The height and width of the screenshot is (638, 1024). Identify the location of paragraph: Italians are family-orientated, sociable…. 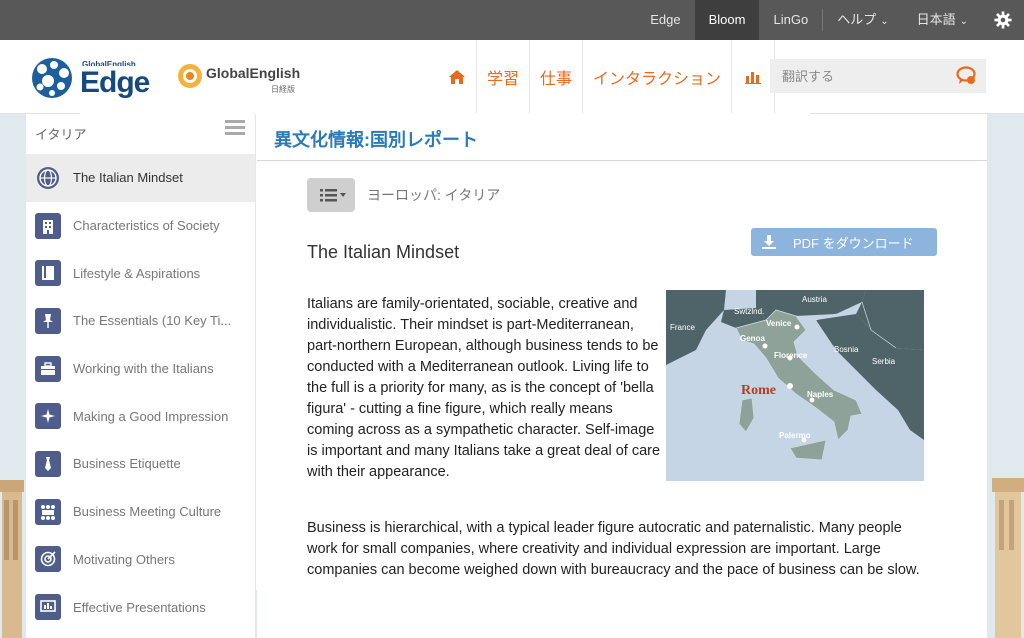
(484, 388).